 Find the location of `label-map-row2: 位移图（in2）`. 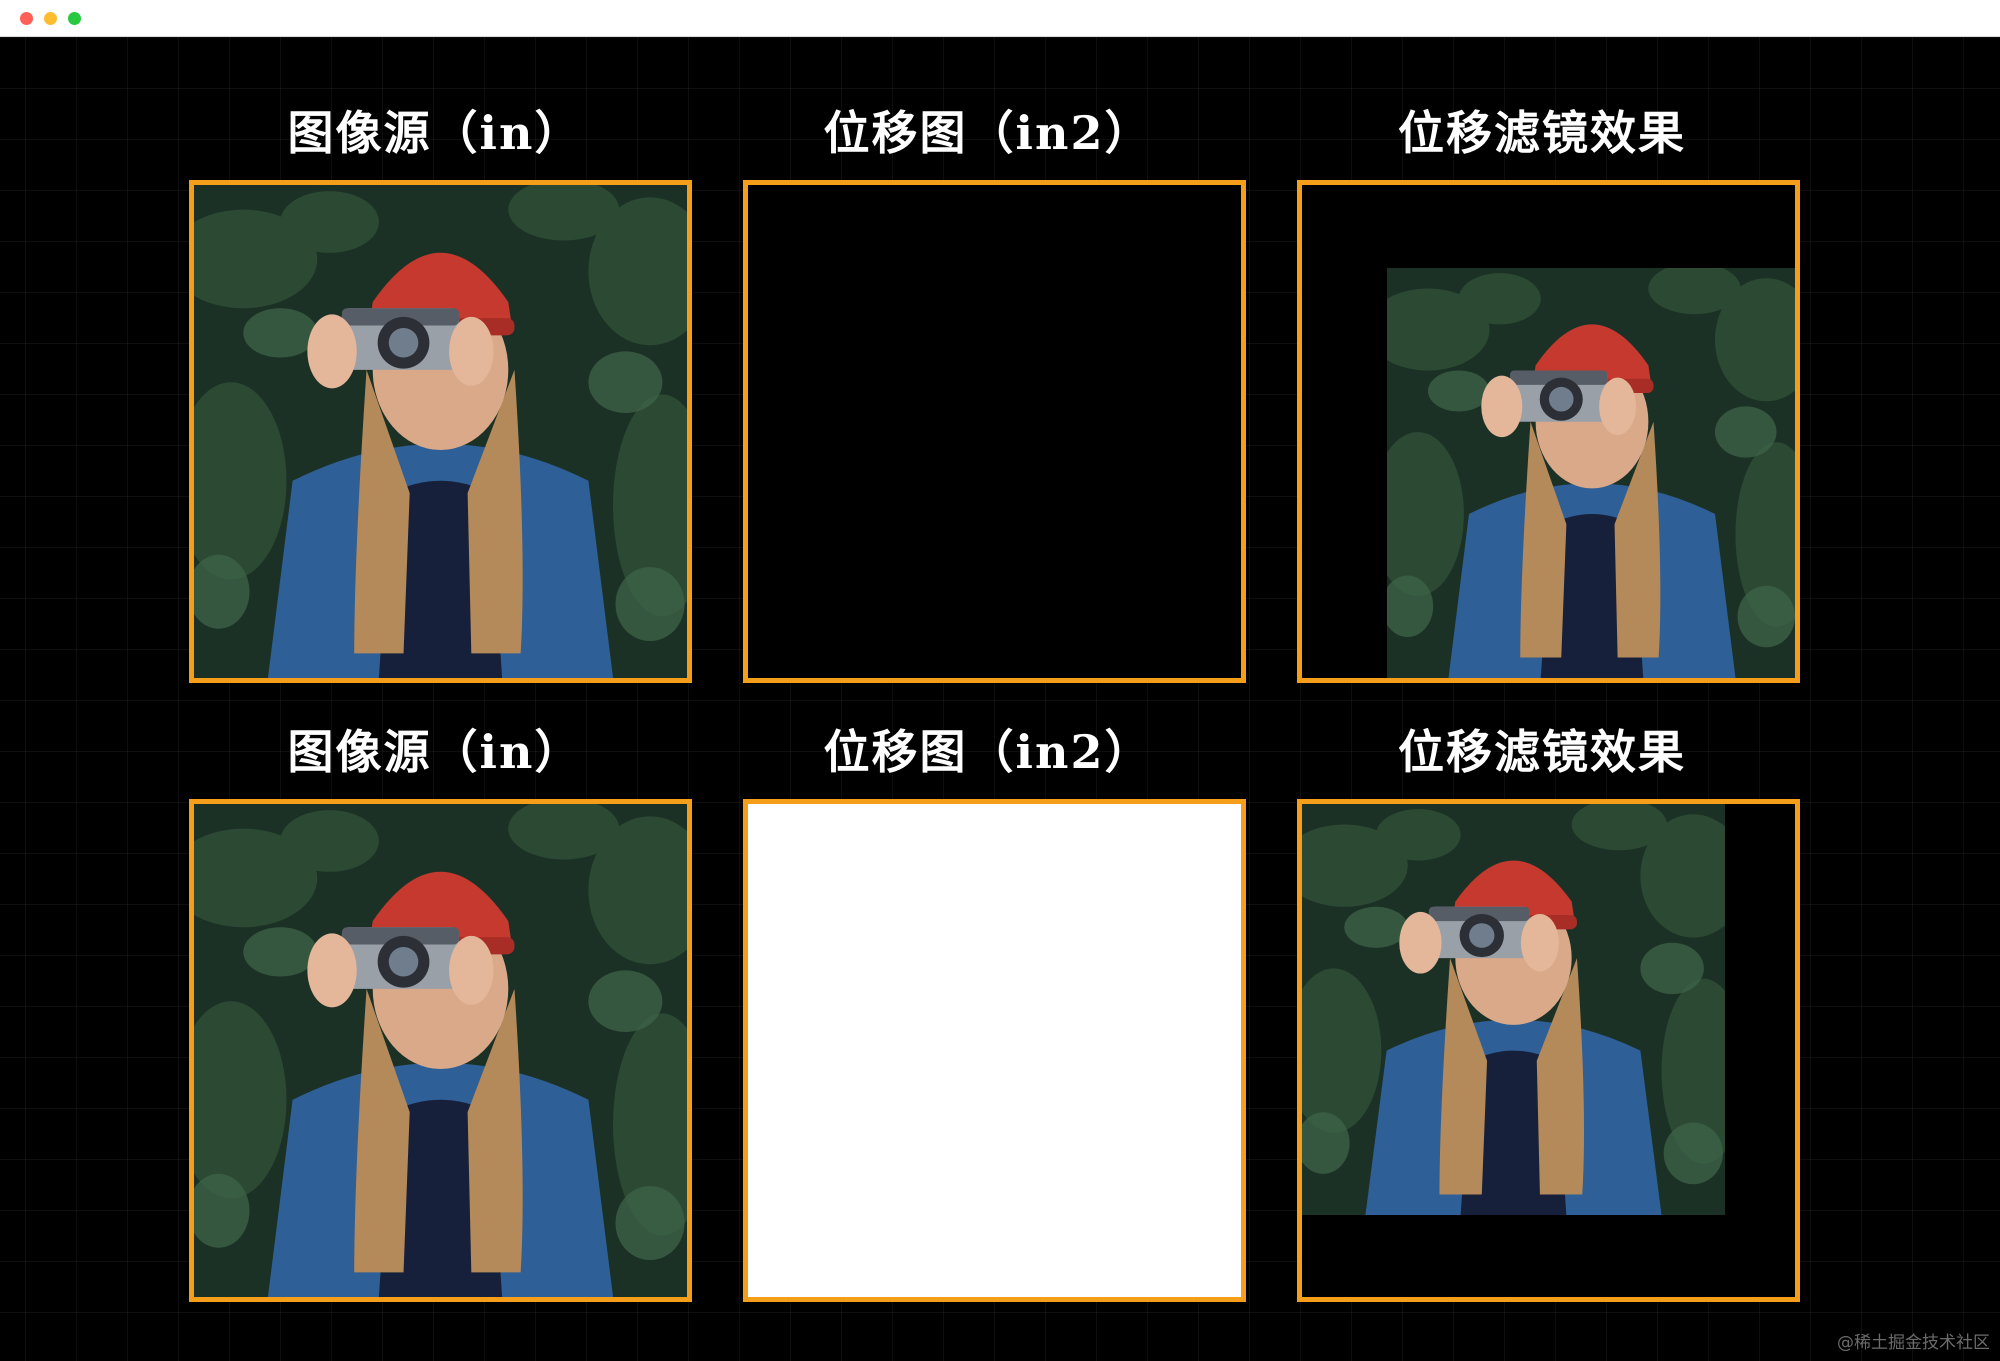

label-map-row2: 位移图（in2） is located at coordinates (988, 752).